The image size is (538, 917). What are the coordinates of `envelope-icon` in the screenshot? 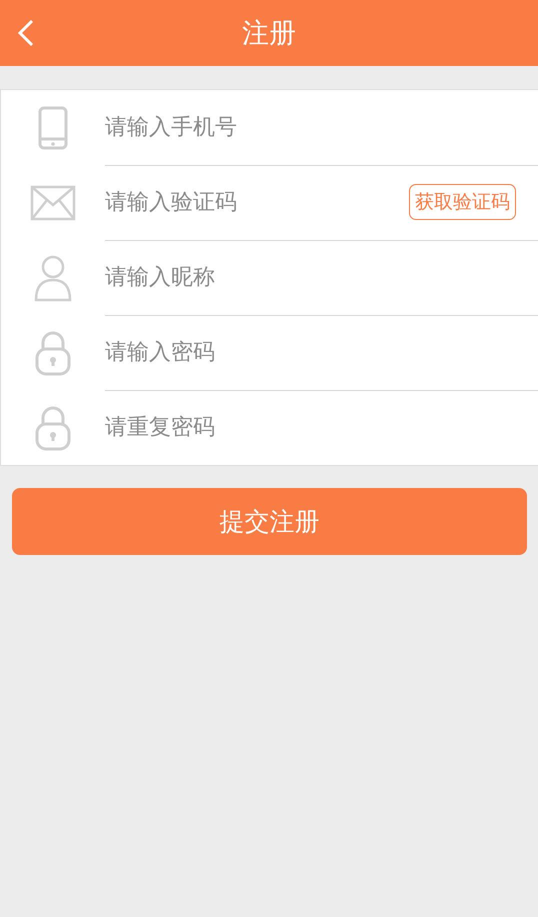 It's located at (53, 202).